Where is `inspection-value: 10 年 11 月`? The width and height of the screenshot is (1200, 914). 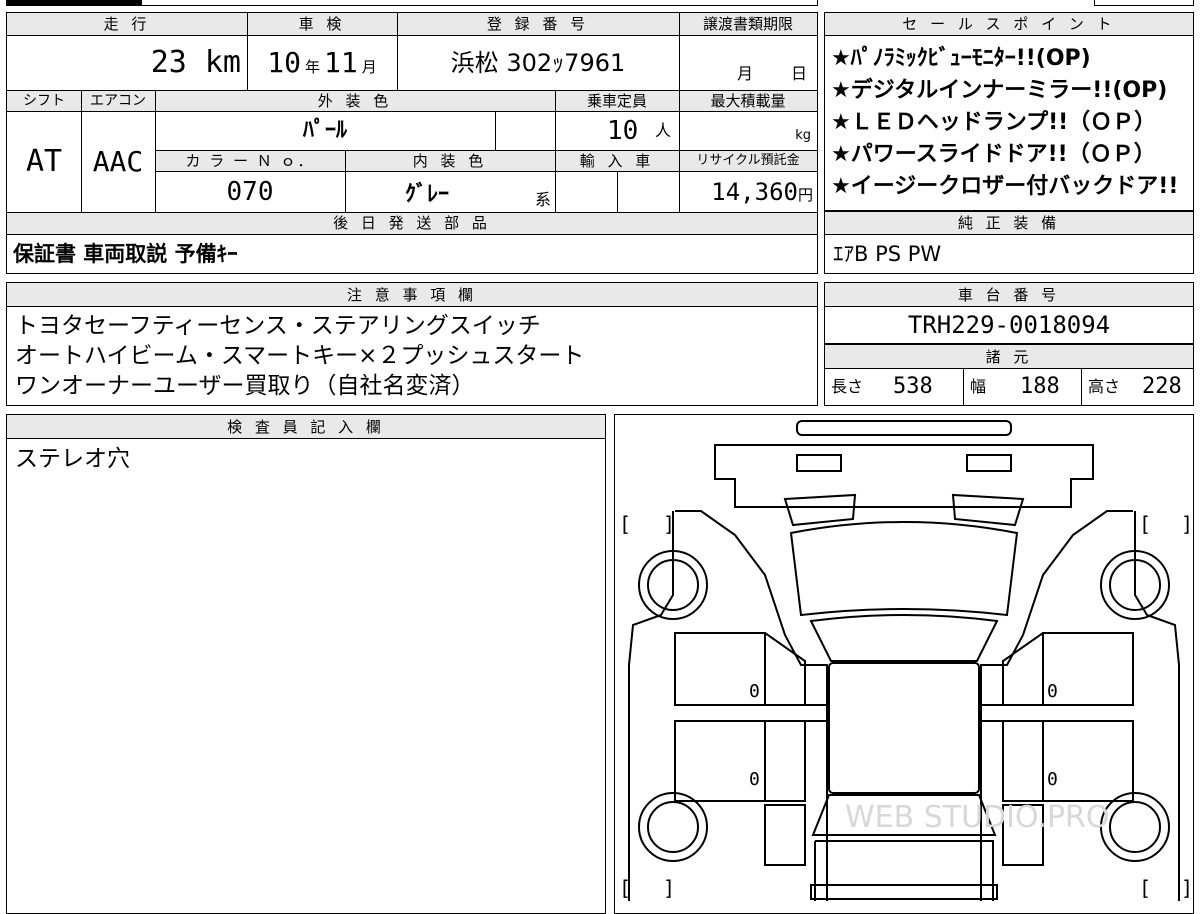 inspection-value: 10 年 11 月 is located at coordinates (322, 63).